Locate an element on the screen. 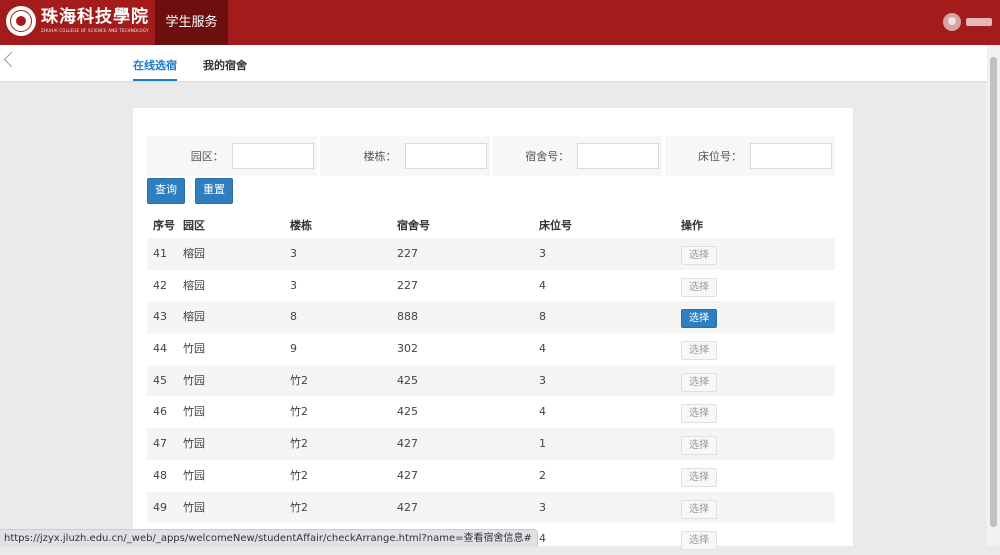 This screenshot has width=1000, height=555. cell-room: 302 is located at coordinates (407, 349).